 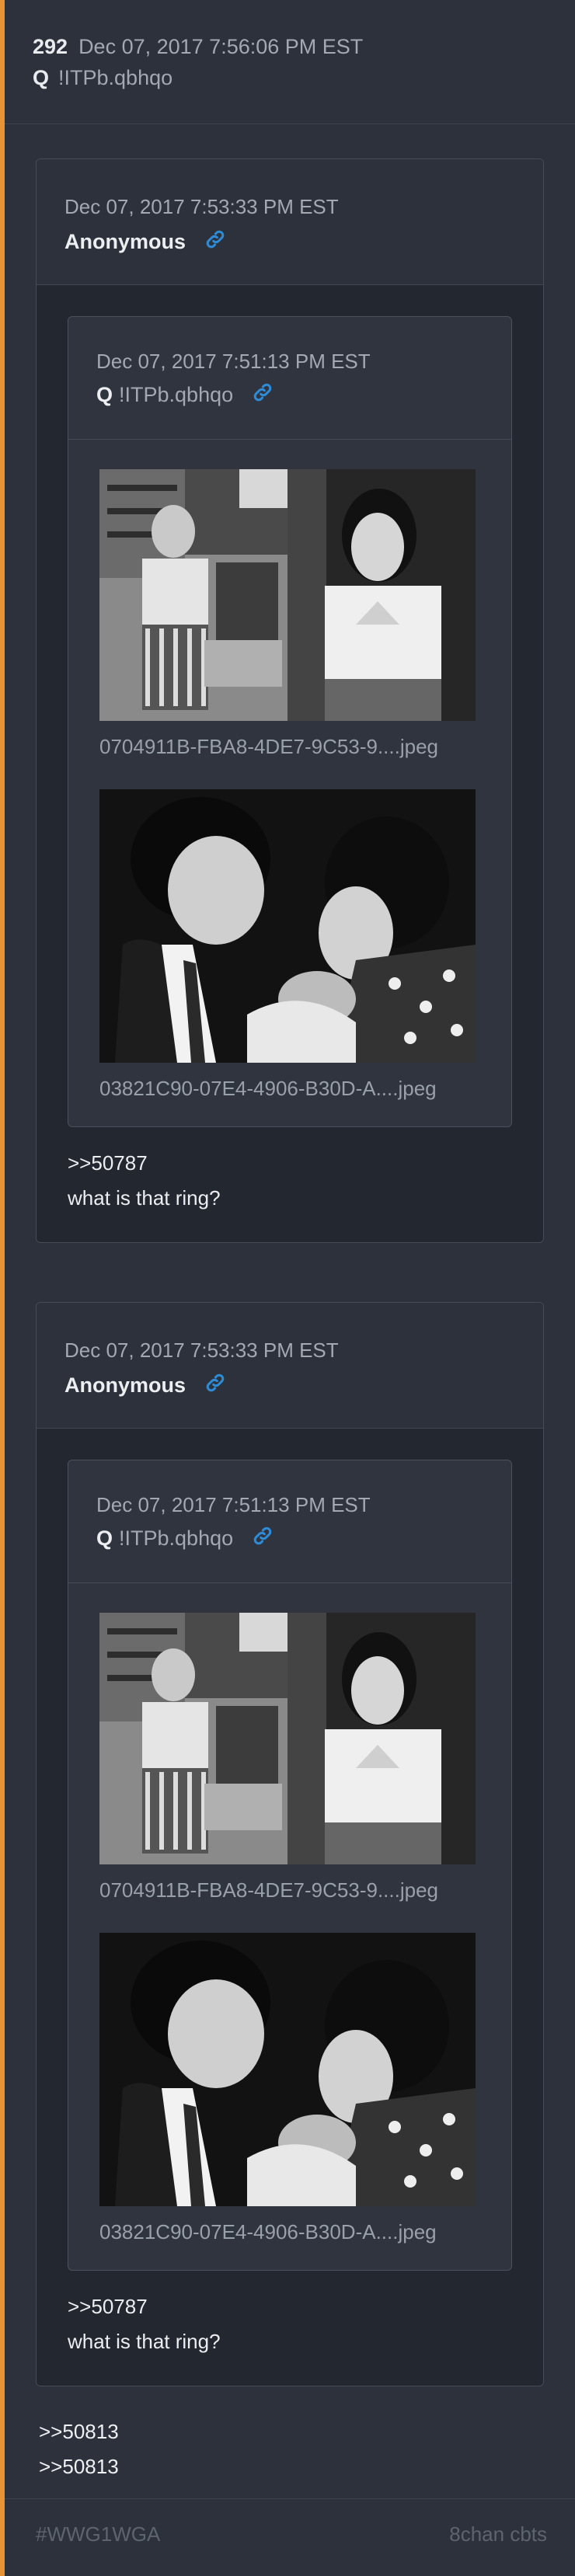 I want to click on post-date: Dec 07, 2017 7:56:06 PM EST, so click(x=221, y=46).